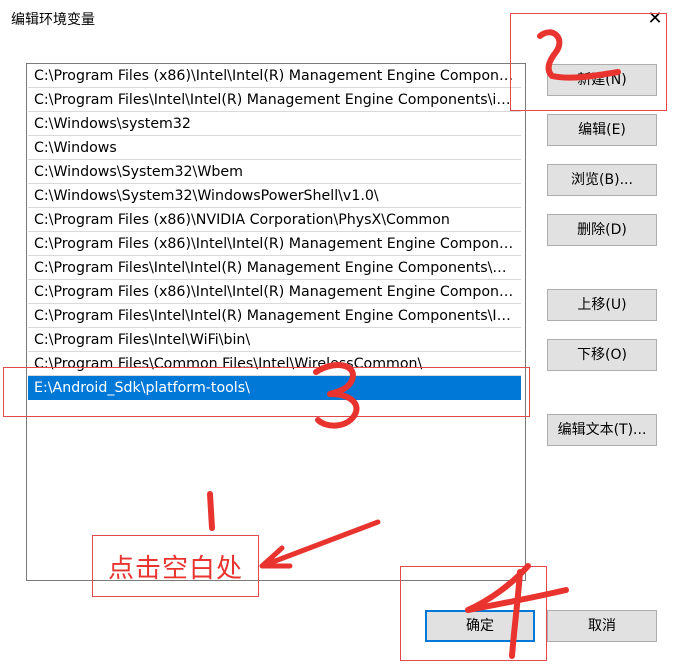 This screenshot has width=677, height=664. What do you see at coordinates (274, 124) in the screenshot?
I see `path-list-item: C:\Windows\system32` at bounding box center [274, 124].